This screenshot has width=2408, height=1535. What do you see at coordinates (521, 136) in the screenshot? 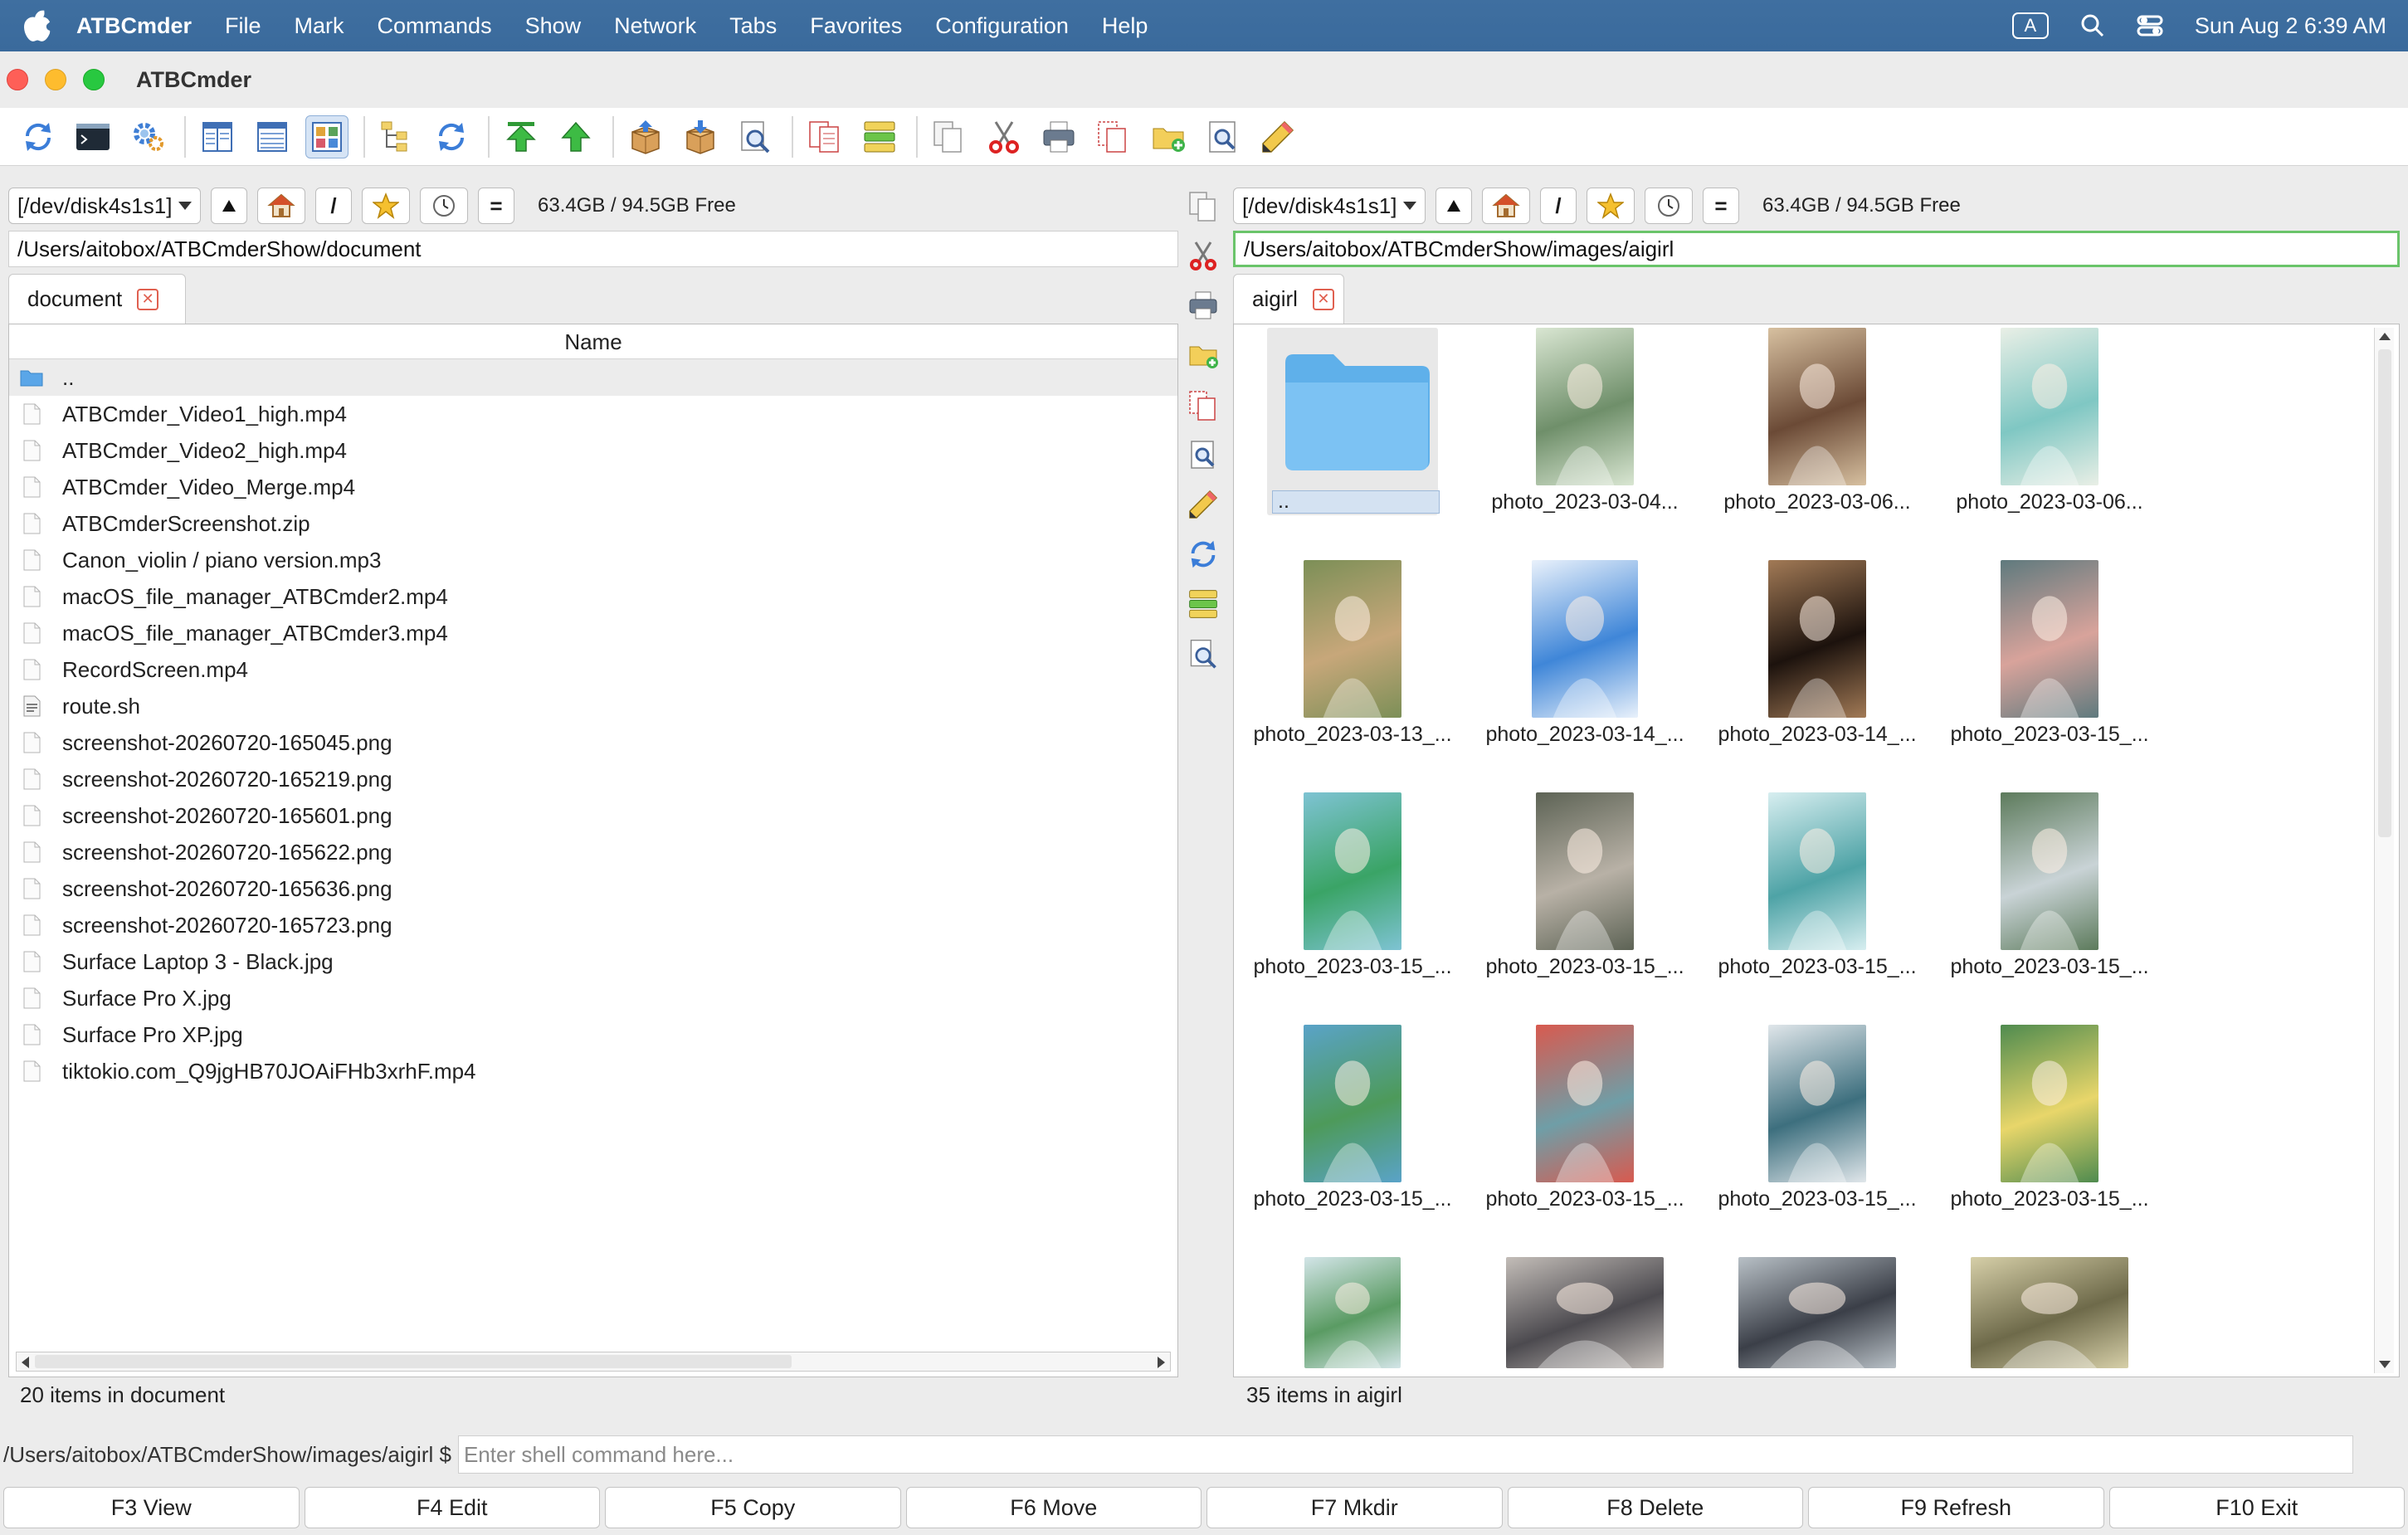
I see `go-top-button` at bounding box center [521, 136].